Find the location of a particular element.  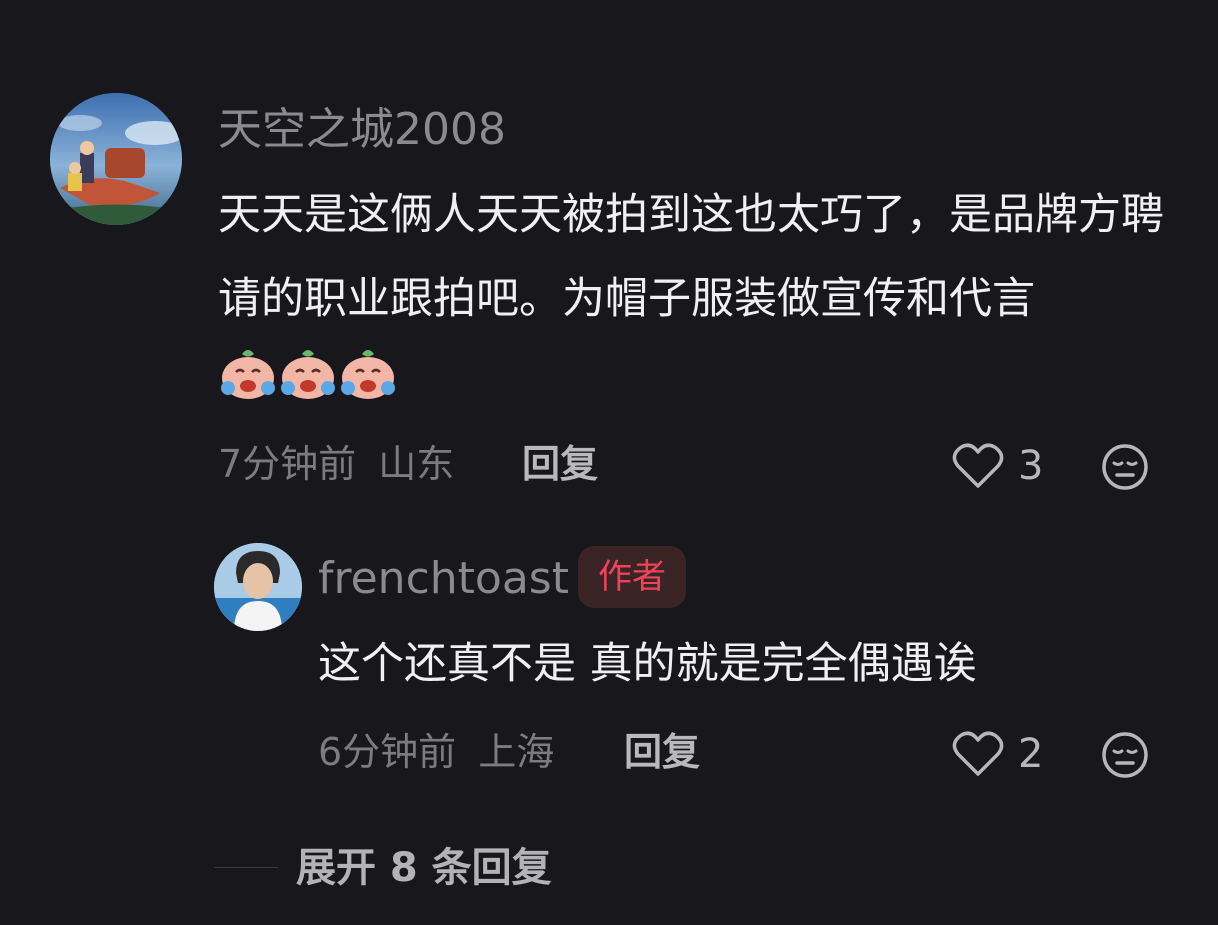

emoji-group is located at coordinates (308, 386).